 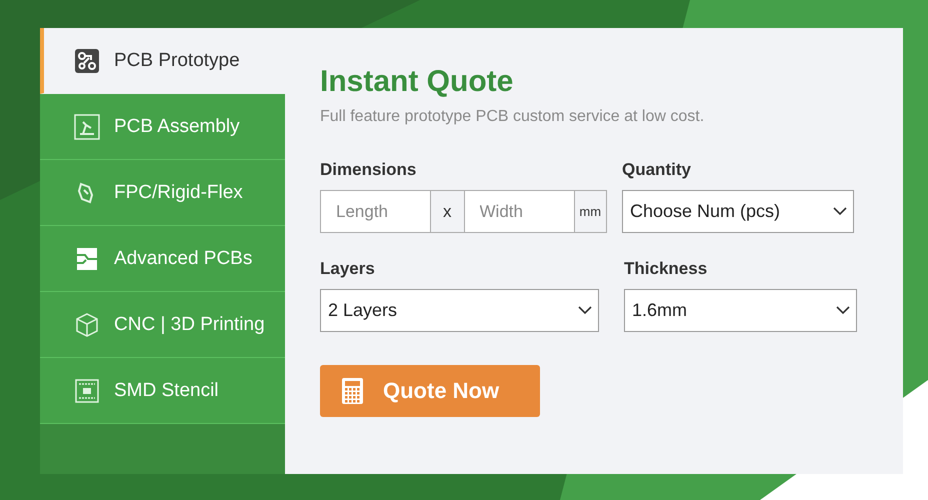 What do you see at coordinates (162, 391) in the screenshot?
I see `sidebar-tab: SMD Stencil` at bounding box center [162, 391].